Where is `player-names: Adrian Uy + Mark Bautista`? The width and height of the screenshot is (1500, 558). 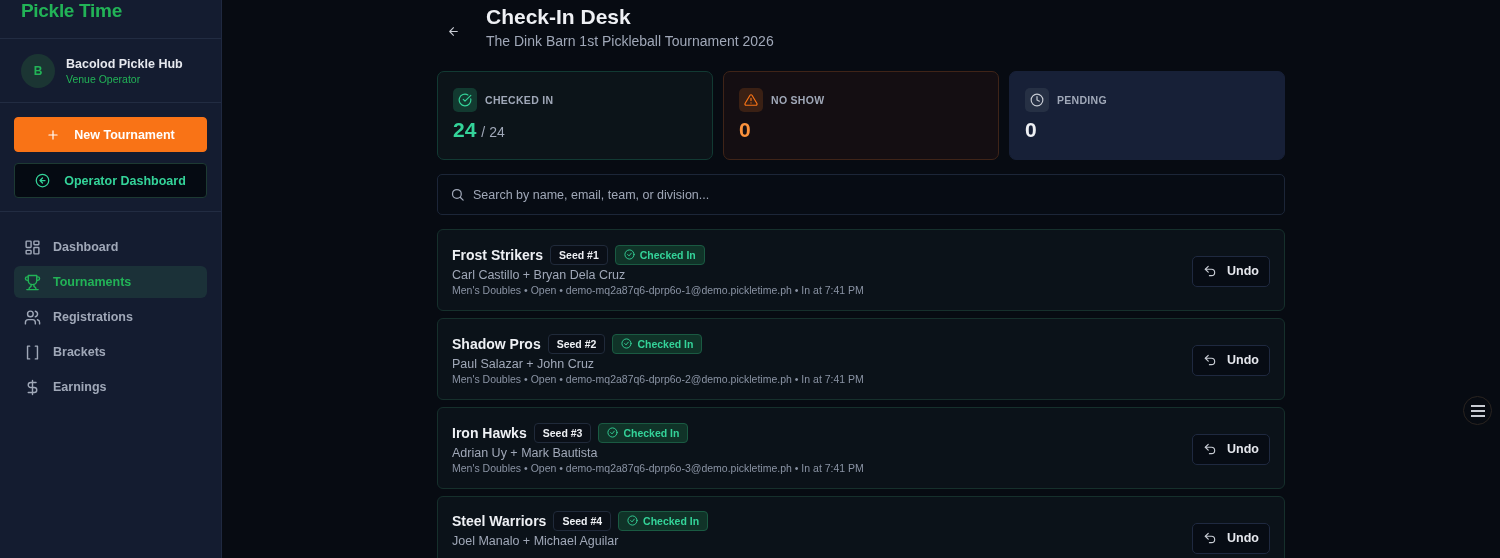 player-names: Adrian Uy + Mark Bautista is located at coordinates (525, 452).